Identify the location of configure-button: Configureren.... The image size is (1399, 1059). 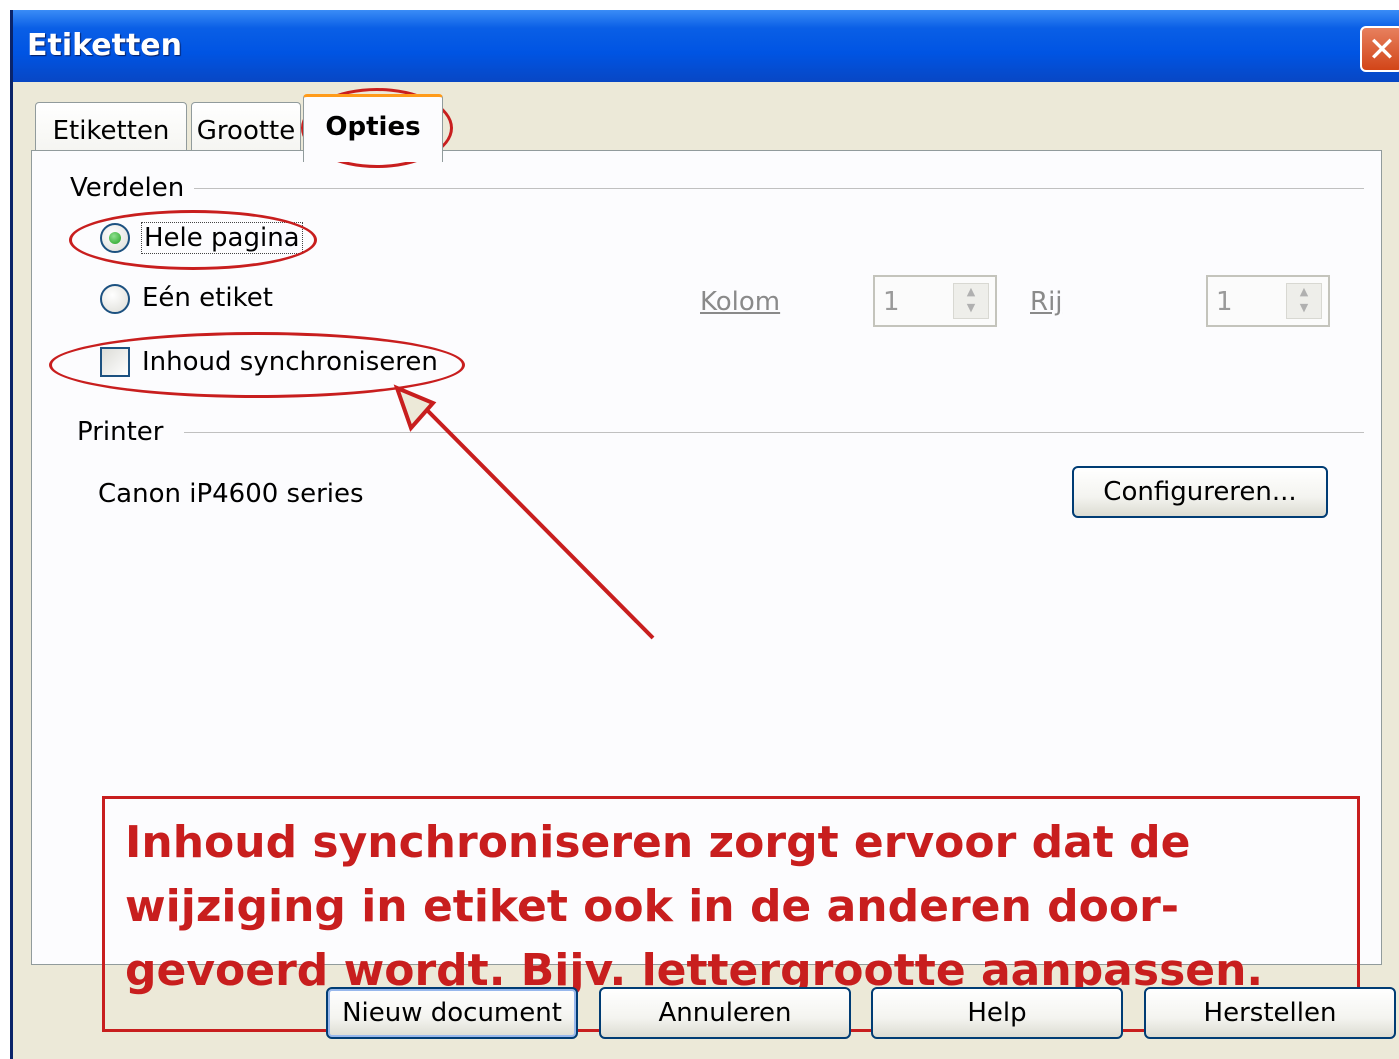
(1200, 492).